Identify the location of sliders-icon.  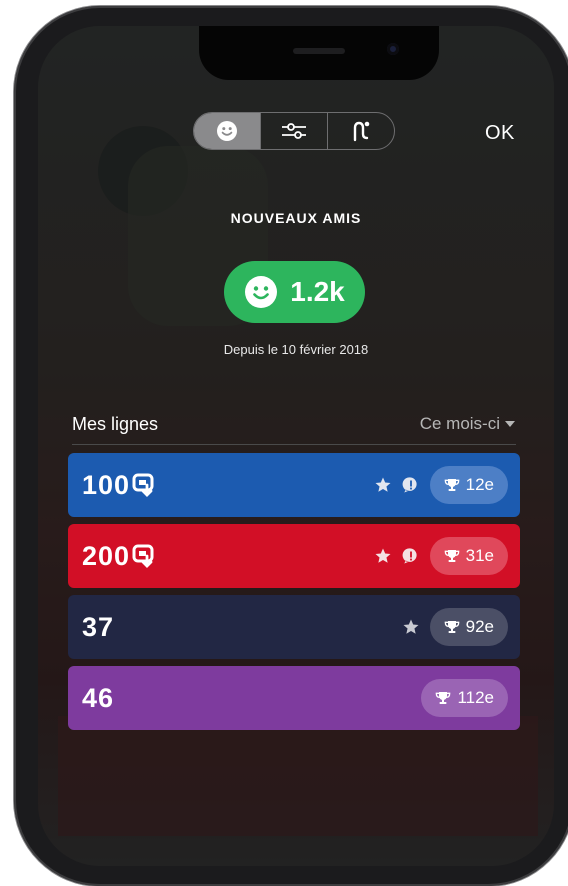
(294, 131).